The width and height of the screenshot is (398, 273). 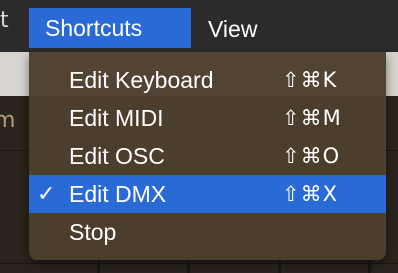 What do you see at coordinates (311, 156) in the screenshot?
I see `keyboard-shortcut: ⇧⌘O` at bounding box center [311, 156].